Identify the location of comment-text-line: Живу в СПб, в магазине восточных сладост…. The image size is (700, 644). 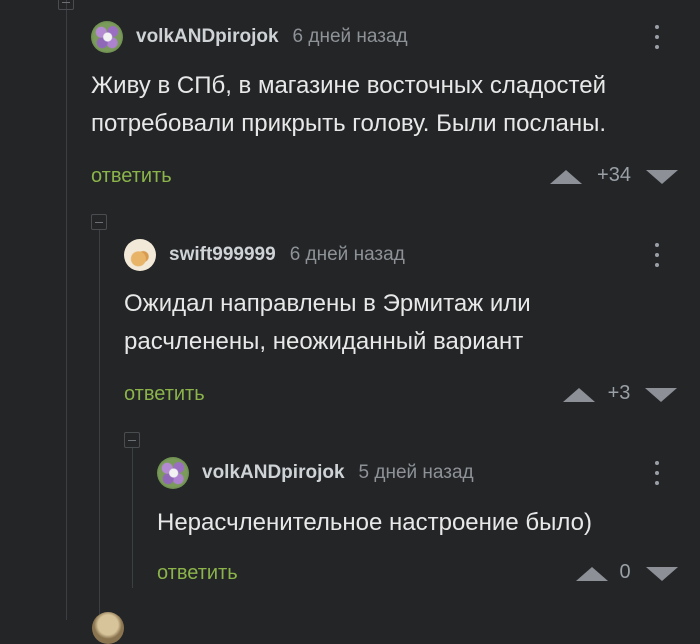
(349, 85).